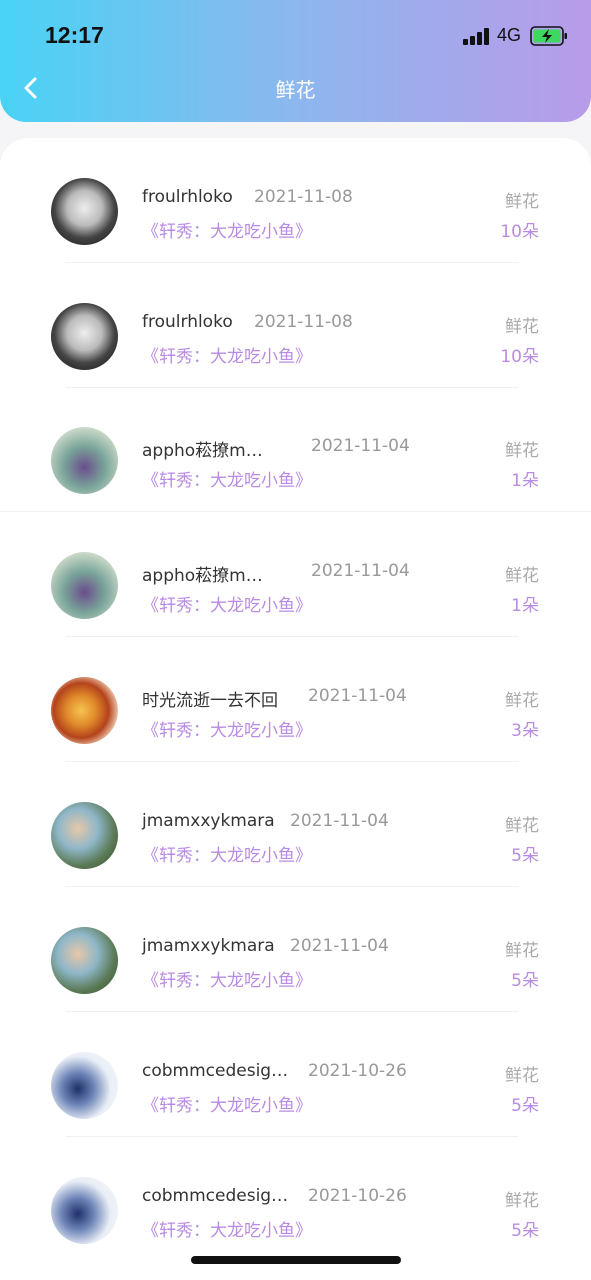  What do you see at coordinates (210, 701) in the screenshot?
I see `sender-name: 时光流逝一去不回` at bounding box center [210, 701].